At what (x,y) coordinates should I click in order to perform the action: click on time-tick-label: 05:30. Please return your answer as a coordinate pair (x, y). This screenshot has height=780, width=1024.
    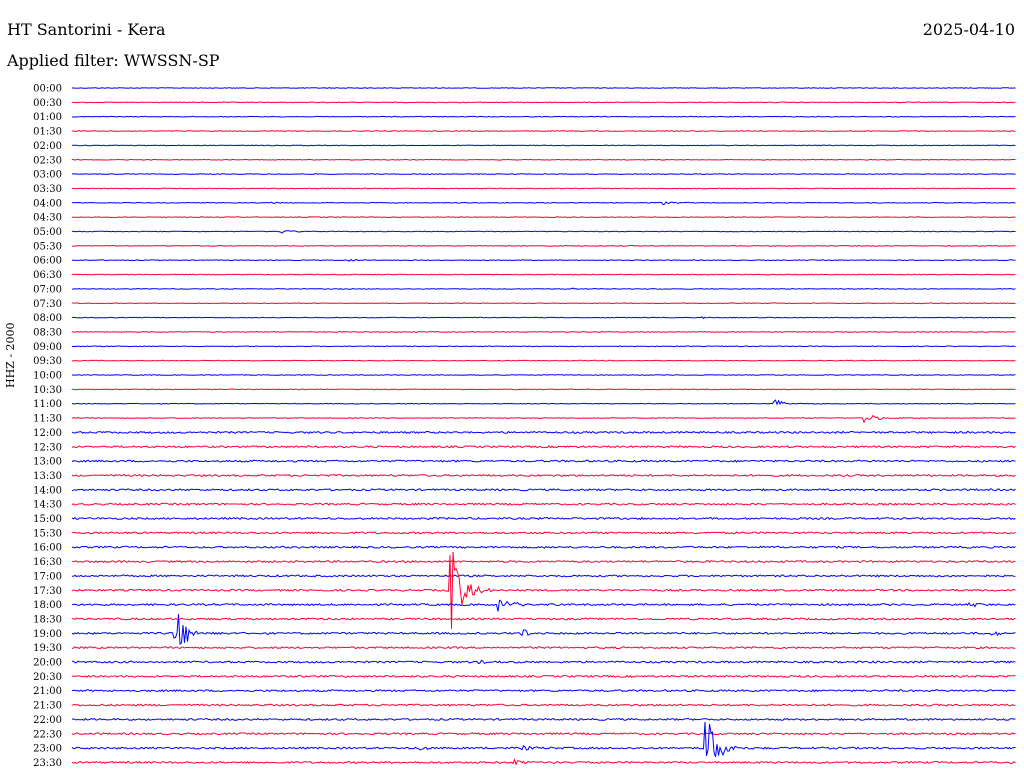
    Looking at the image, I should click on (47, 246).